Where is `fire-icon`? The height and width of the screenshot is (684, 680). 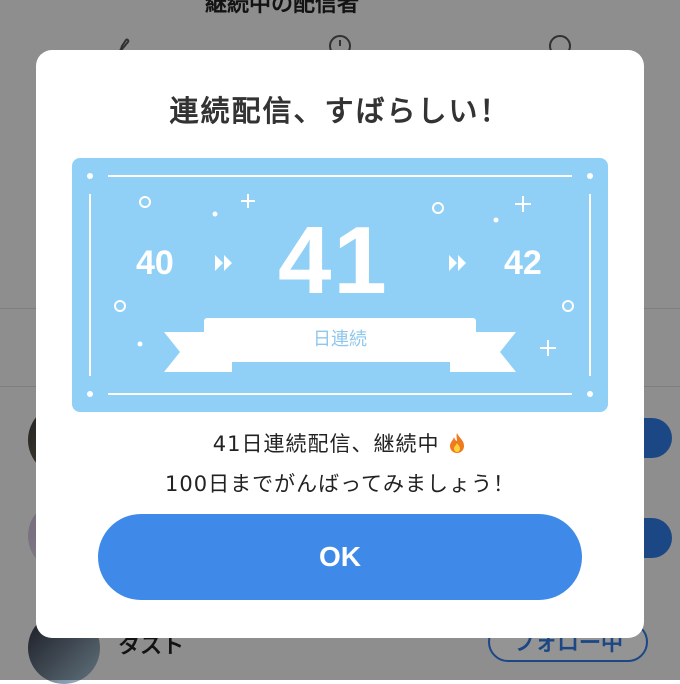 fire-icon is located at coordinates (457, 443).